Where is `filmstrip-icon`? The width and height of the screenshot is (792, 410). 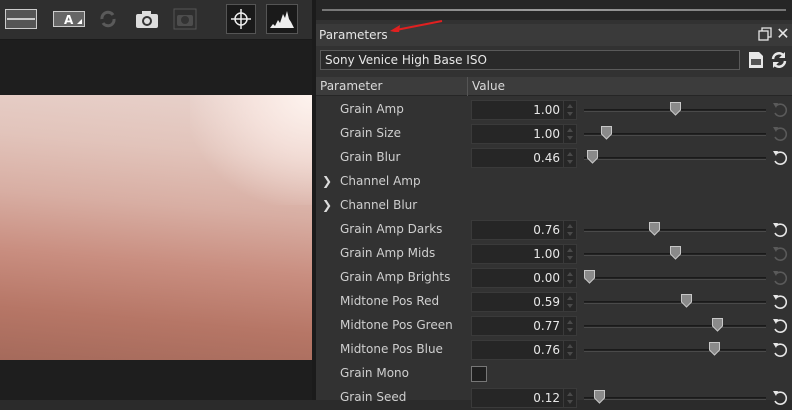
filmstrip-icon is located at coordinates (21, 19).